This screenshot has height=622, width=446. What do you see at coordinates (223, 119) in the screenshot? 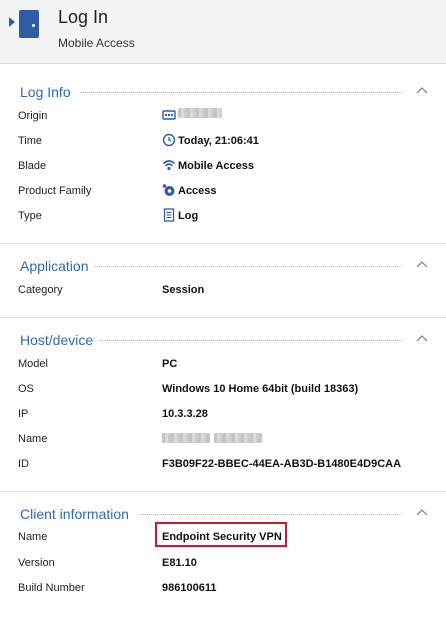
I see `row-origin: Origin` at bounding box center [223, 119].